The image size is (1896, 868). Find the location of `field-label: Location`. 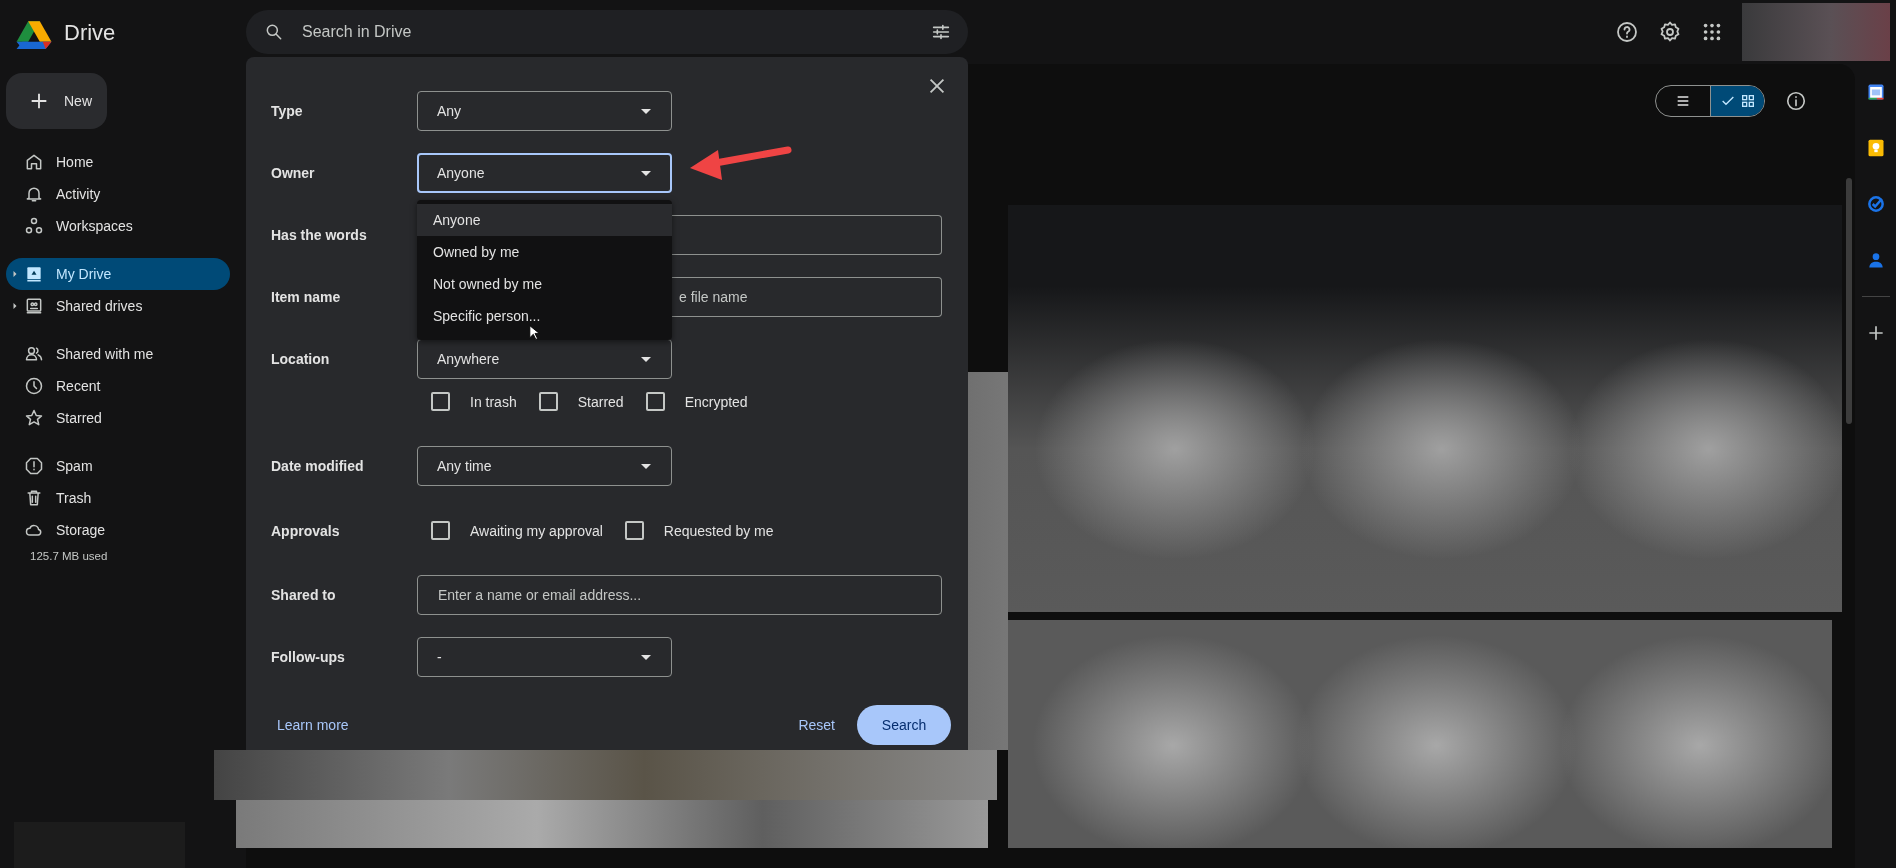

field-label: Location is located at coordinates (301, 359).